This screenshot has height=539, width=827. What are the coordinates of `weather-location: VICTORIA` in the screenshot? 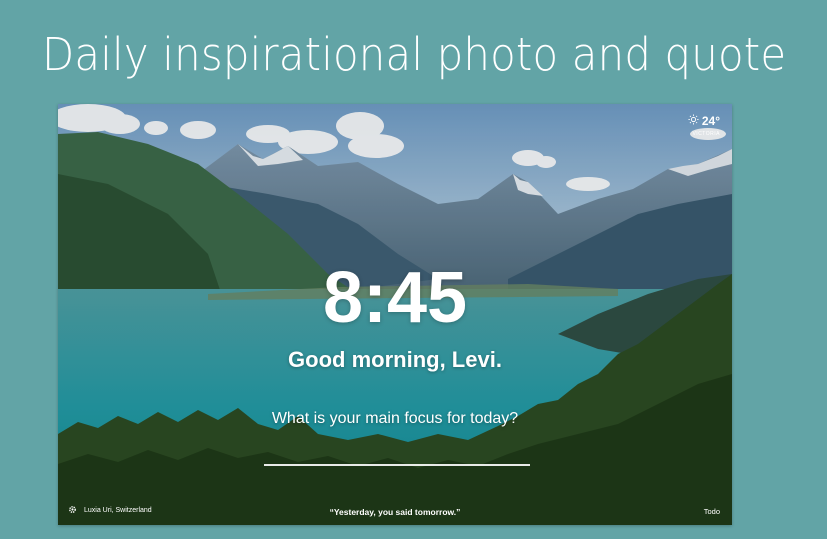 It's located at (706, 134).